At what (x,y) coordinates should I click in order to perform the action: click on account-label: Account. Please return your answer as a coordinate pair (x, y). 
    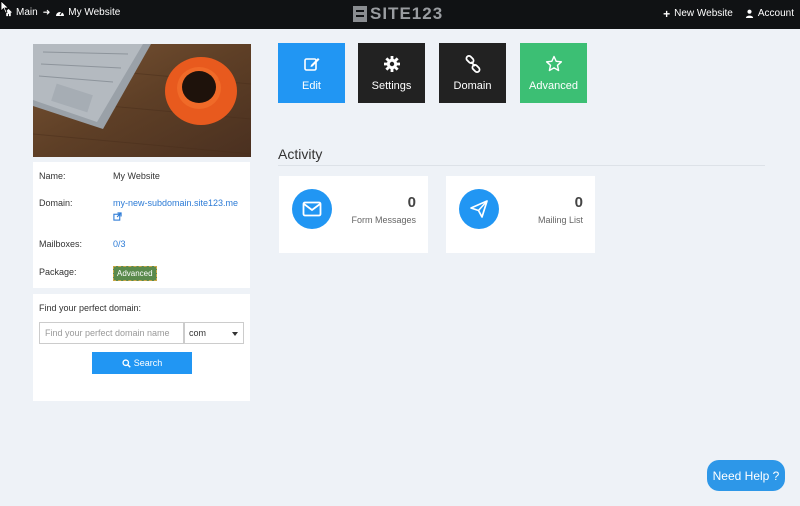
    Looking at the image, I should click on (775, 13).